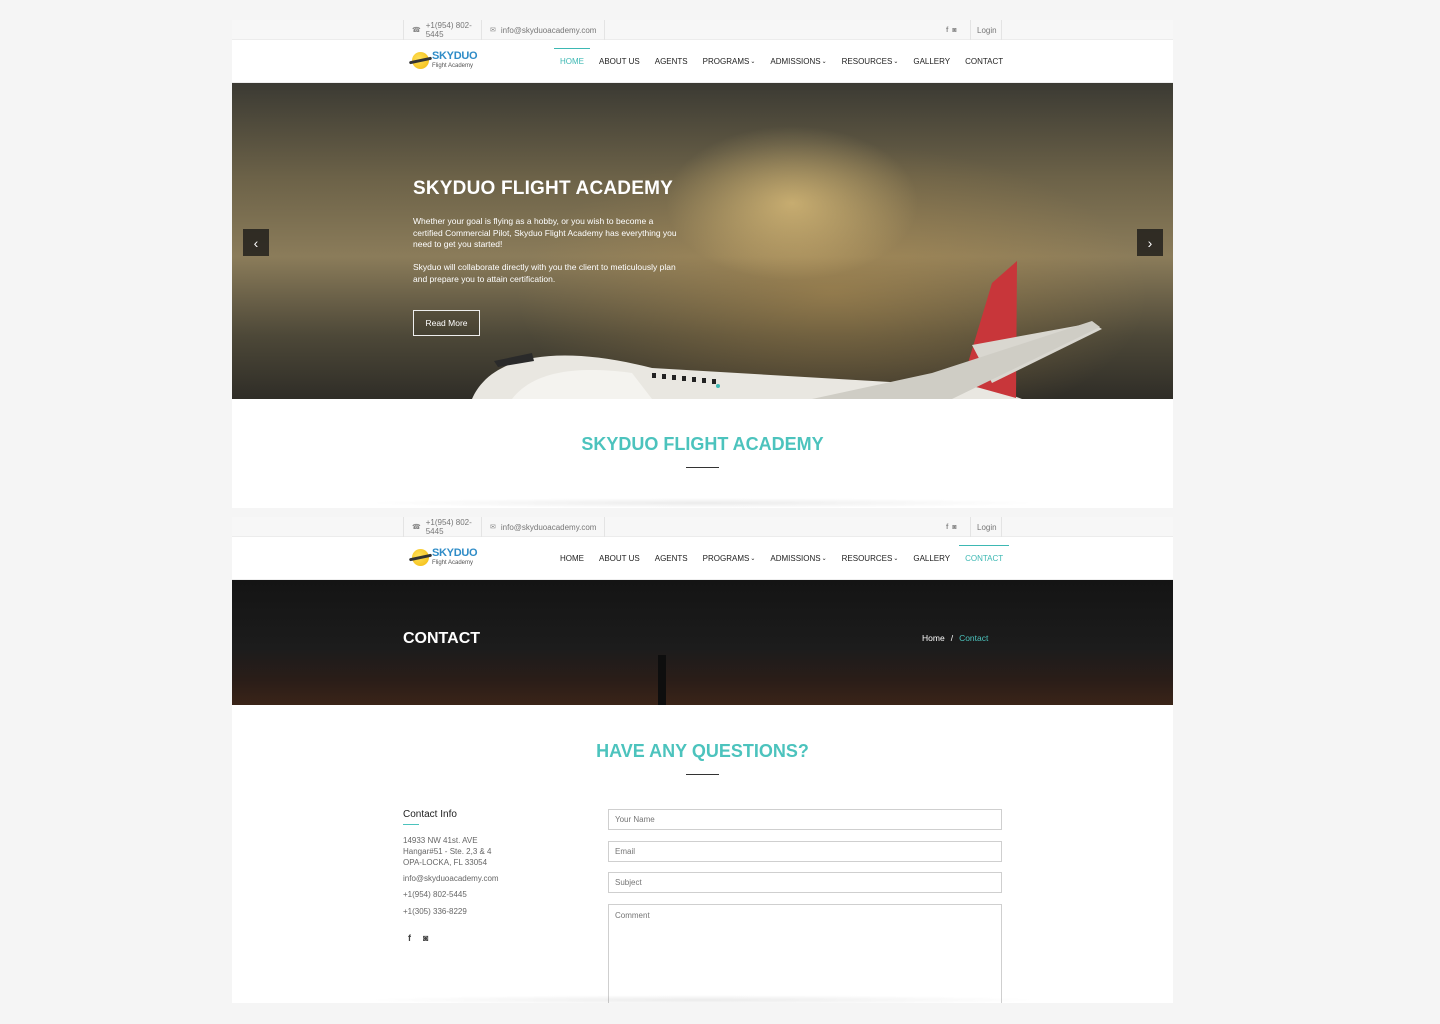  I want to click on contact-section-title: HAVE ANY QUESTIONS?, so click(702, 751).